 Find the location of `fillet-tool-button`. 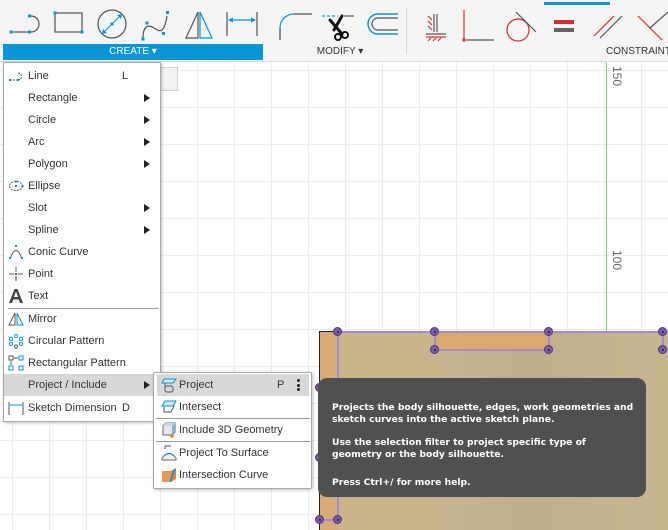

fillet-tool-button is located at coordinates (294, 24).